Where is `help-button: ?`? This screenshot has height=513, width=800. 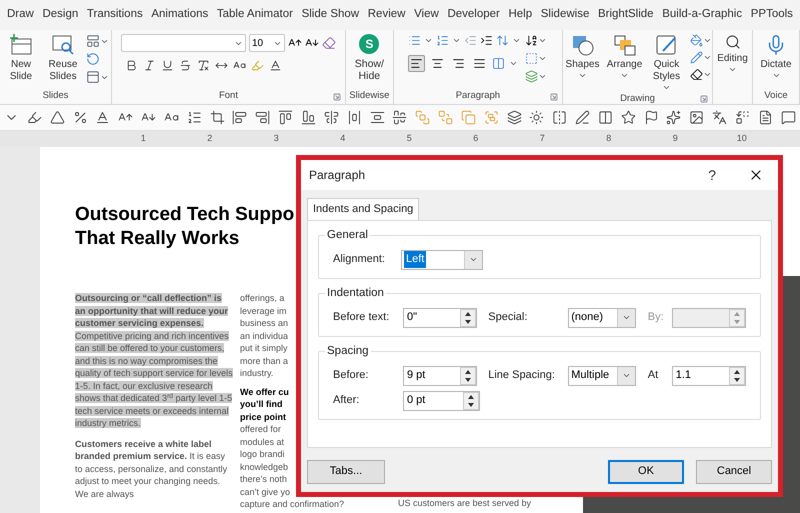
help-button: ? is located at coordinates (712, 175).